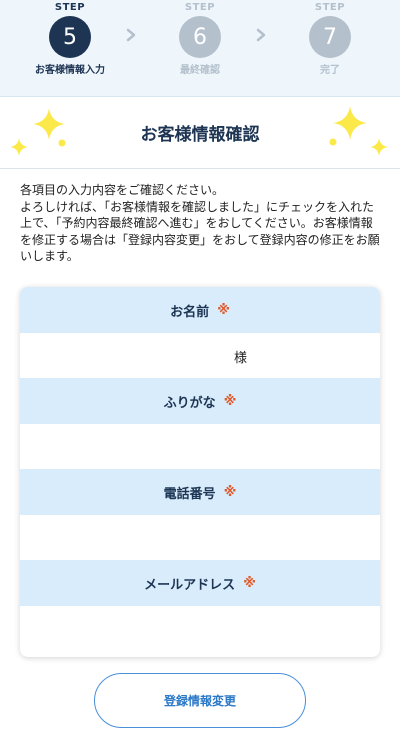  Describe the element at coordinates (200, 446) in the screenshot. I see `furigana-field-value` at that location.